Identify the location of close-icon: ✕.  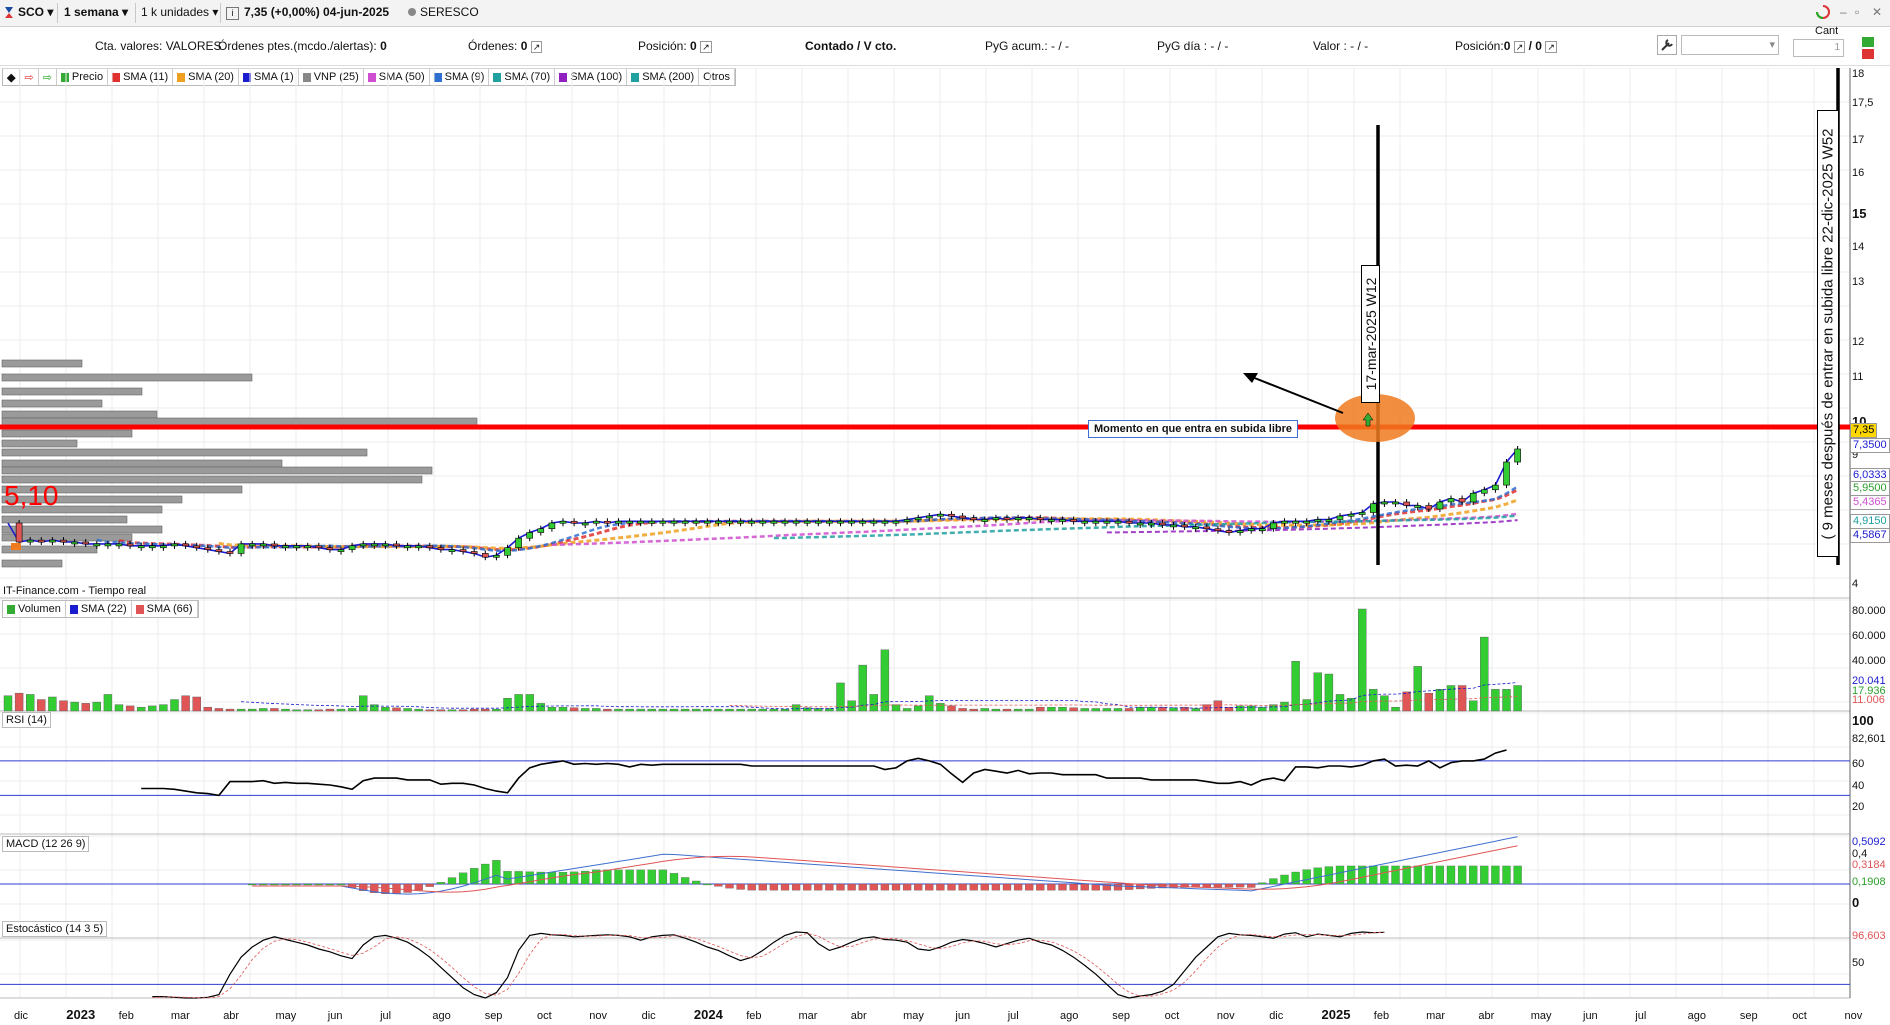
(1877, 12).